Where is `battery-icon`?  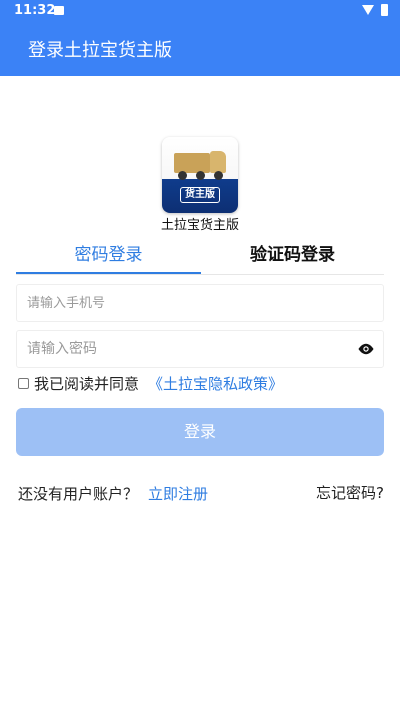 battery-icon is located at coordinates (384, 10).